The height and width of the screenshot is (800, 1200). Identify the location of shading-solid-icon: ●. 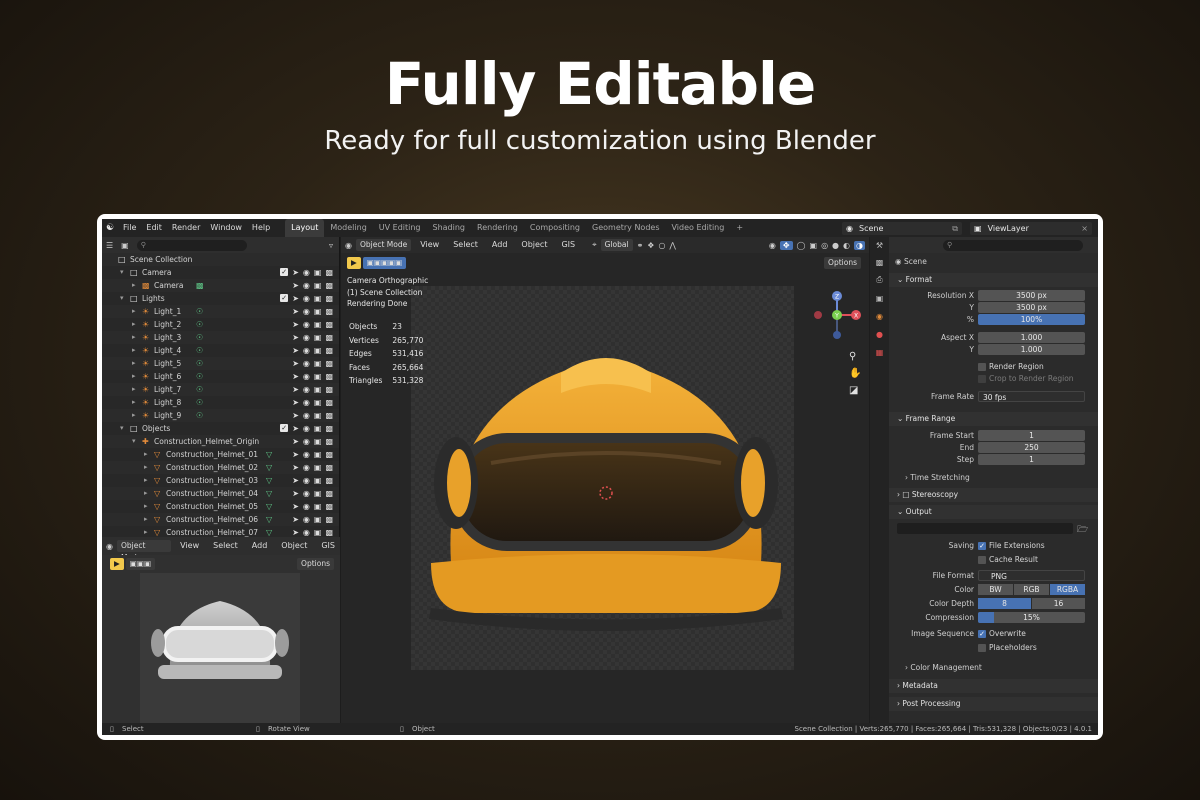
(835, 245).